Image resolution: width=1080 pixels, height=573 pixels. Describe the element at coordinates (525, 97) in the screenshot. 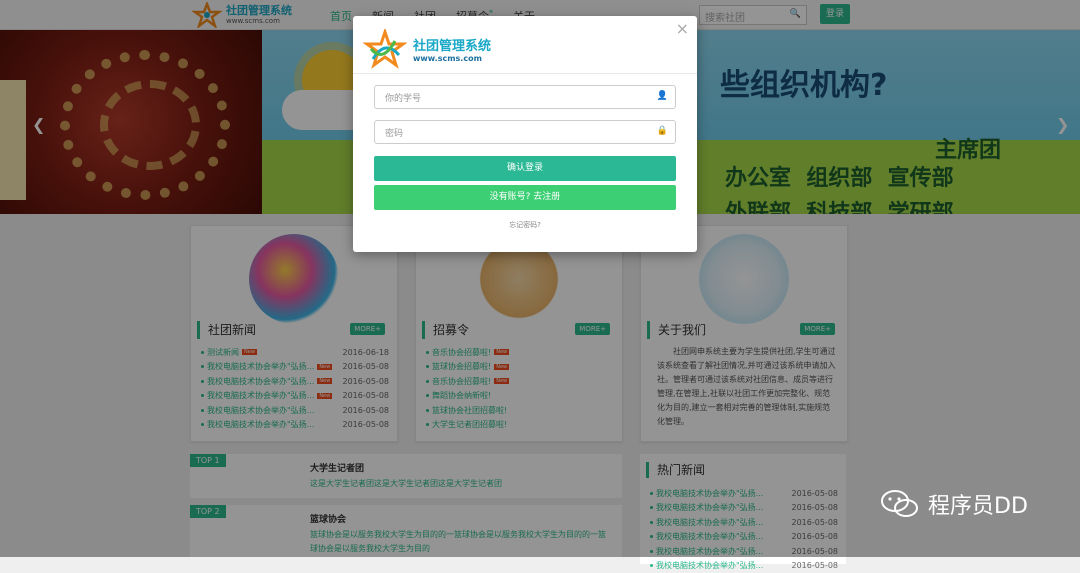

I see `student-id-input: 你的学号 👤` at that location.